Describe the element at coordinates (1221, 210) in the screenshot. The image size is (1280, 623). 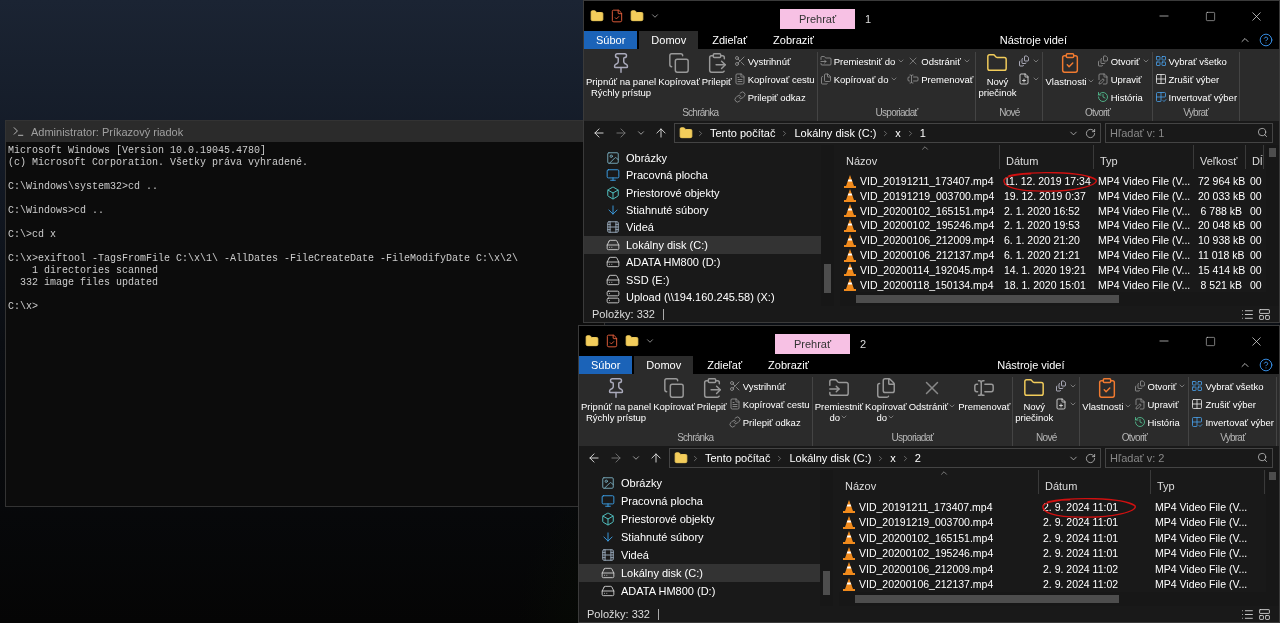
I see `table-cell-text: 6 788 kB` at that location.